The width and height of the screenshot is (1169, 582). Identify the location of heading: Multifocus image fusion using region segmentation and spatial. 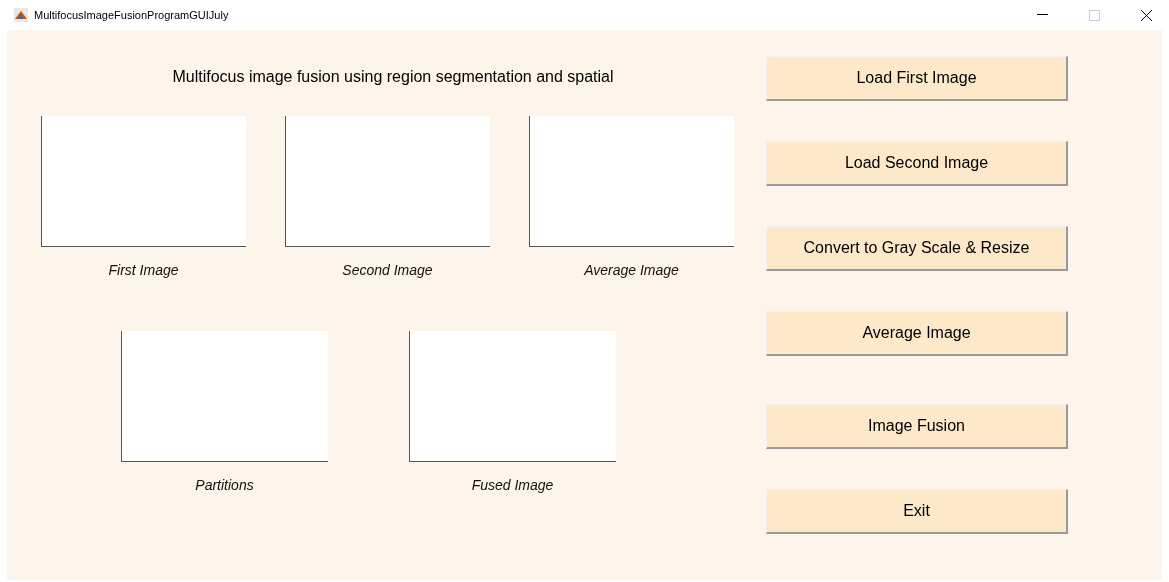
(393, 77).